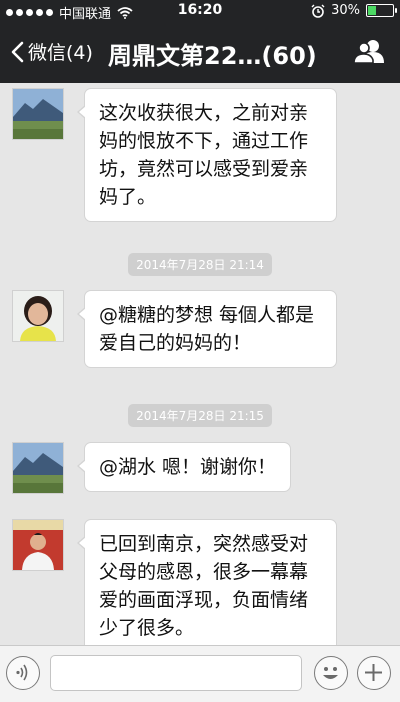 This screenshot has height=702, width=400. I want to click on top-bar: 中国联通 16:20 30% 微信(4) 周鼎文第22…(60), so click(200, 41).